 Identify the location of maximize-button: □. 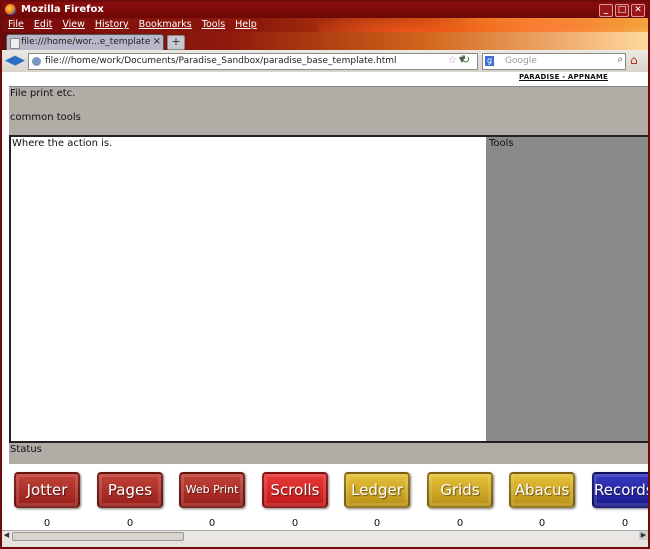
(622, 10).